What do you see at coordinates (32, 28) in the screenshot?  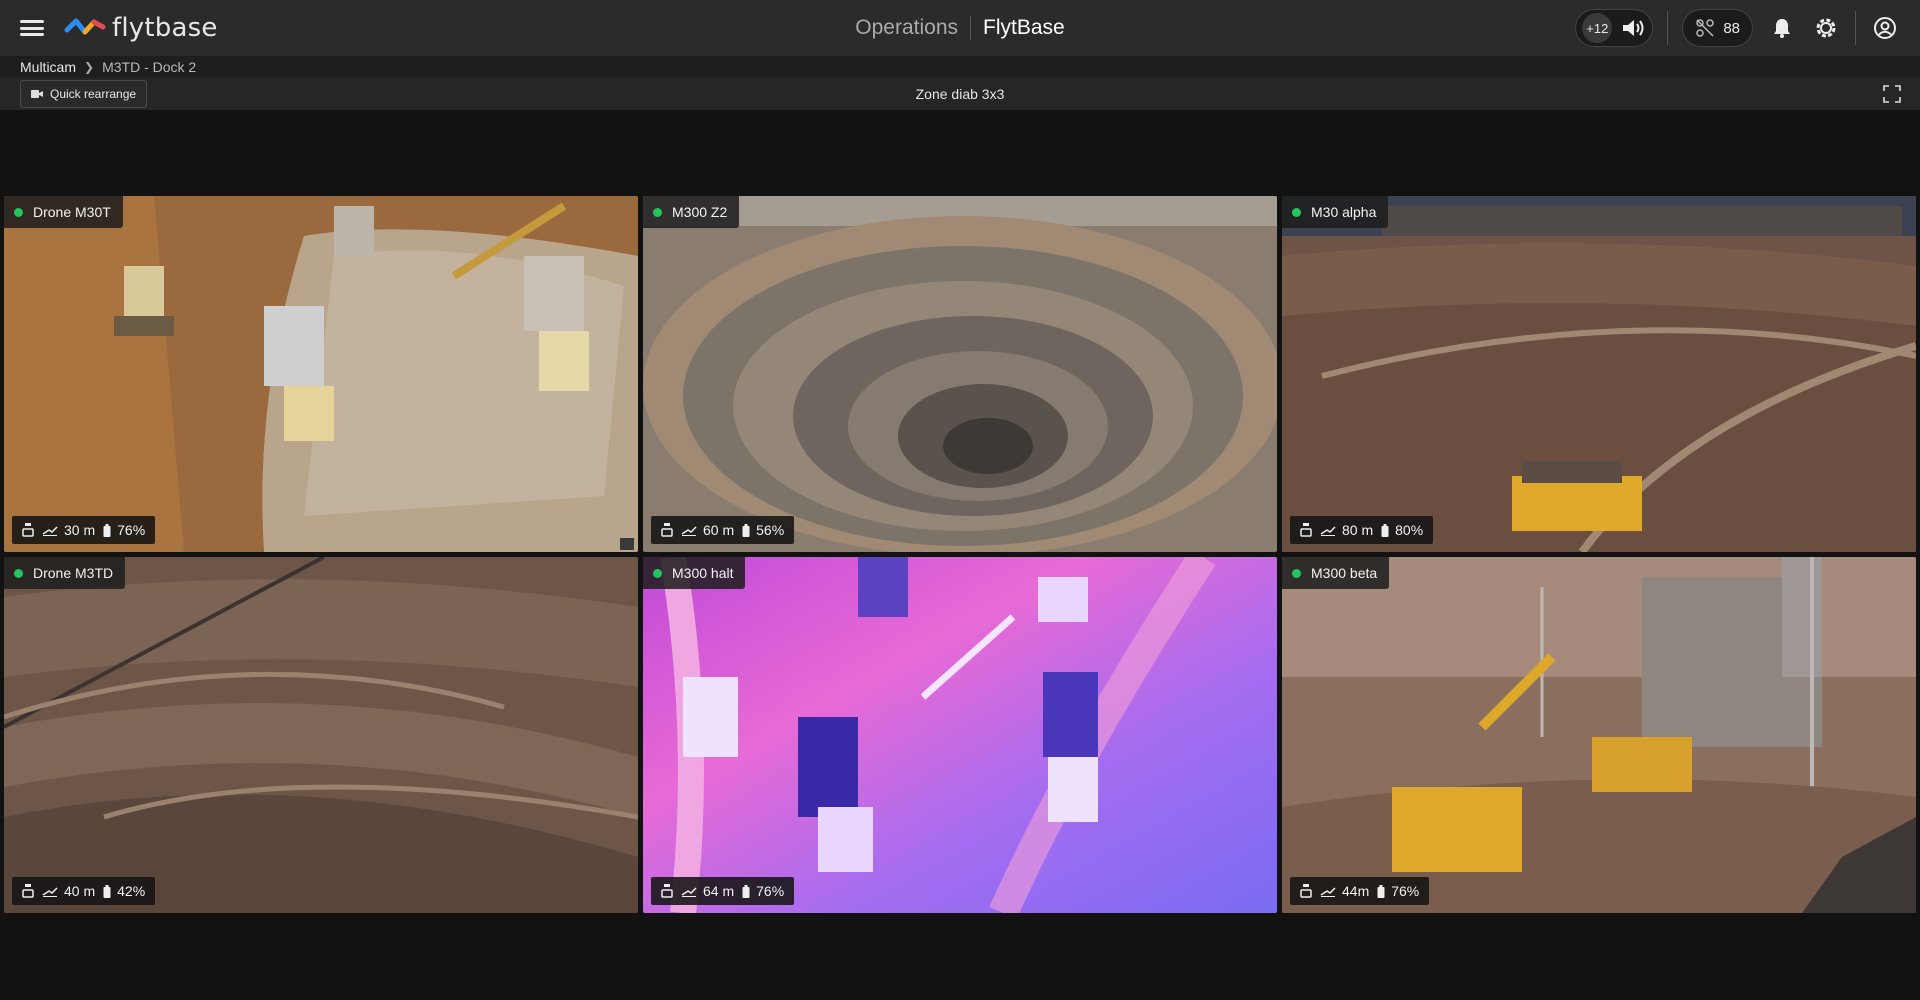 I see `menu-icon` at bounding box center [32, 28].